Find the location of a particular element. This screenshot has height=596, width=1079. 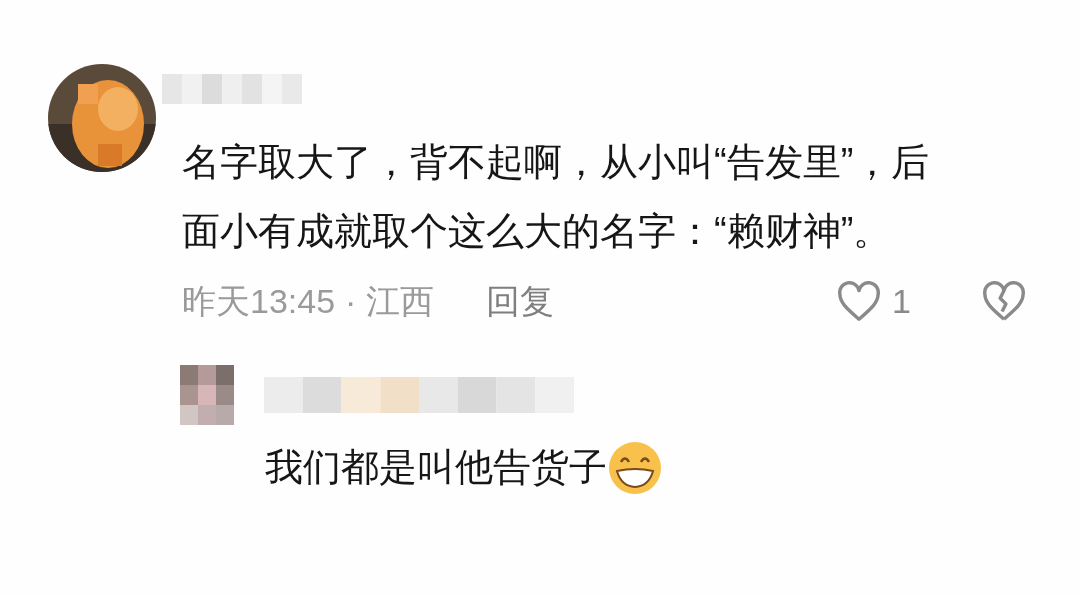

broken-heart-icon is located at coordinates (1004, 301).